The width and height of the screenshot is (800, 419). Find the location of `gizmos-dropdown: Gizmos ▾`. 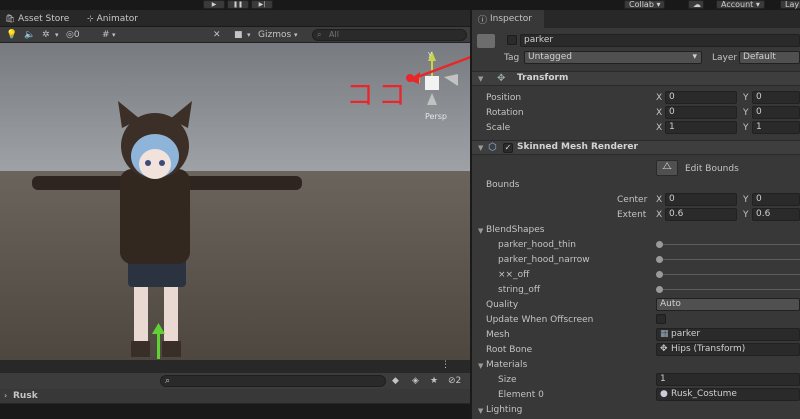

gizmos-dropdown: Gizmos ▾ is located at coordinates (278, 35).